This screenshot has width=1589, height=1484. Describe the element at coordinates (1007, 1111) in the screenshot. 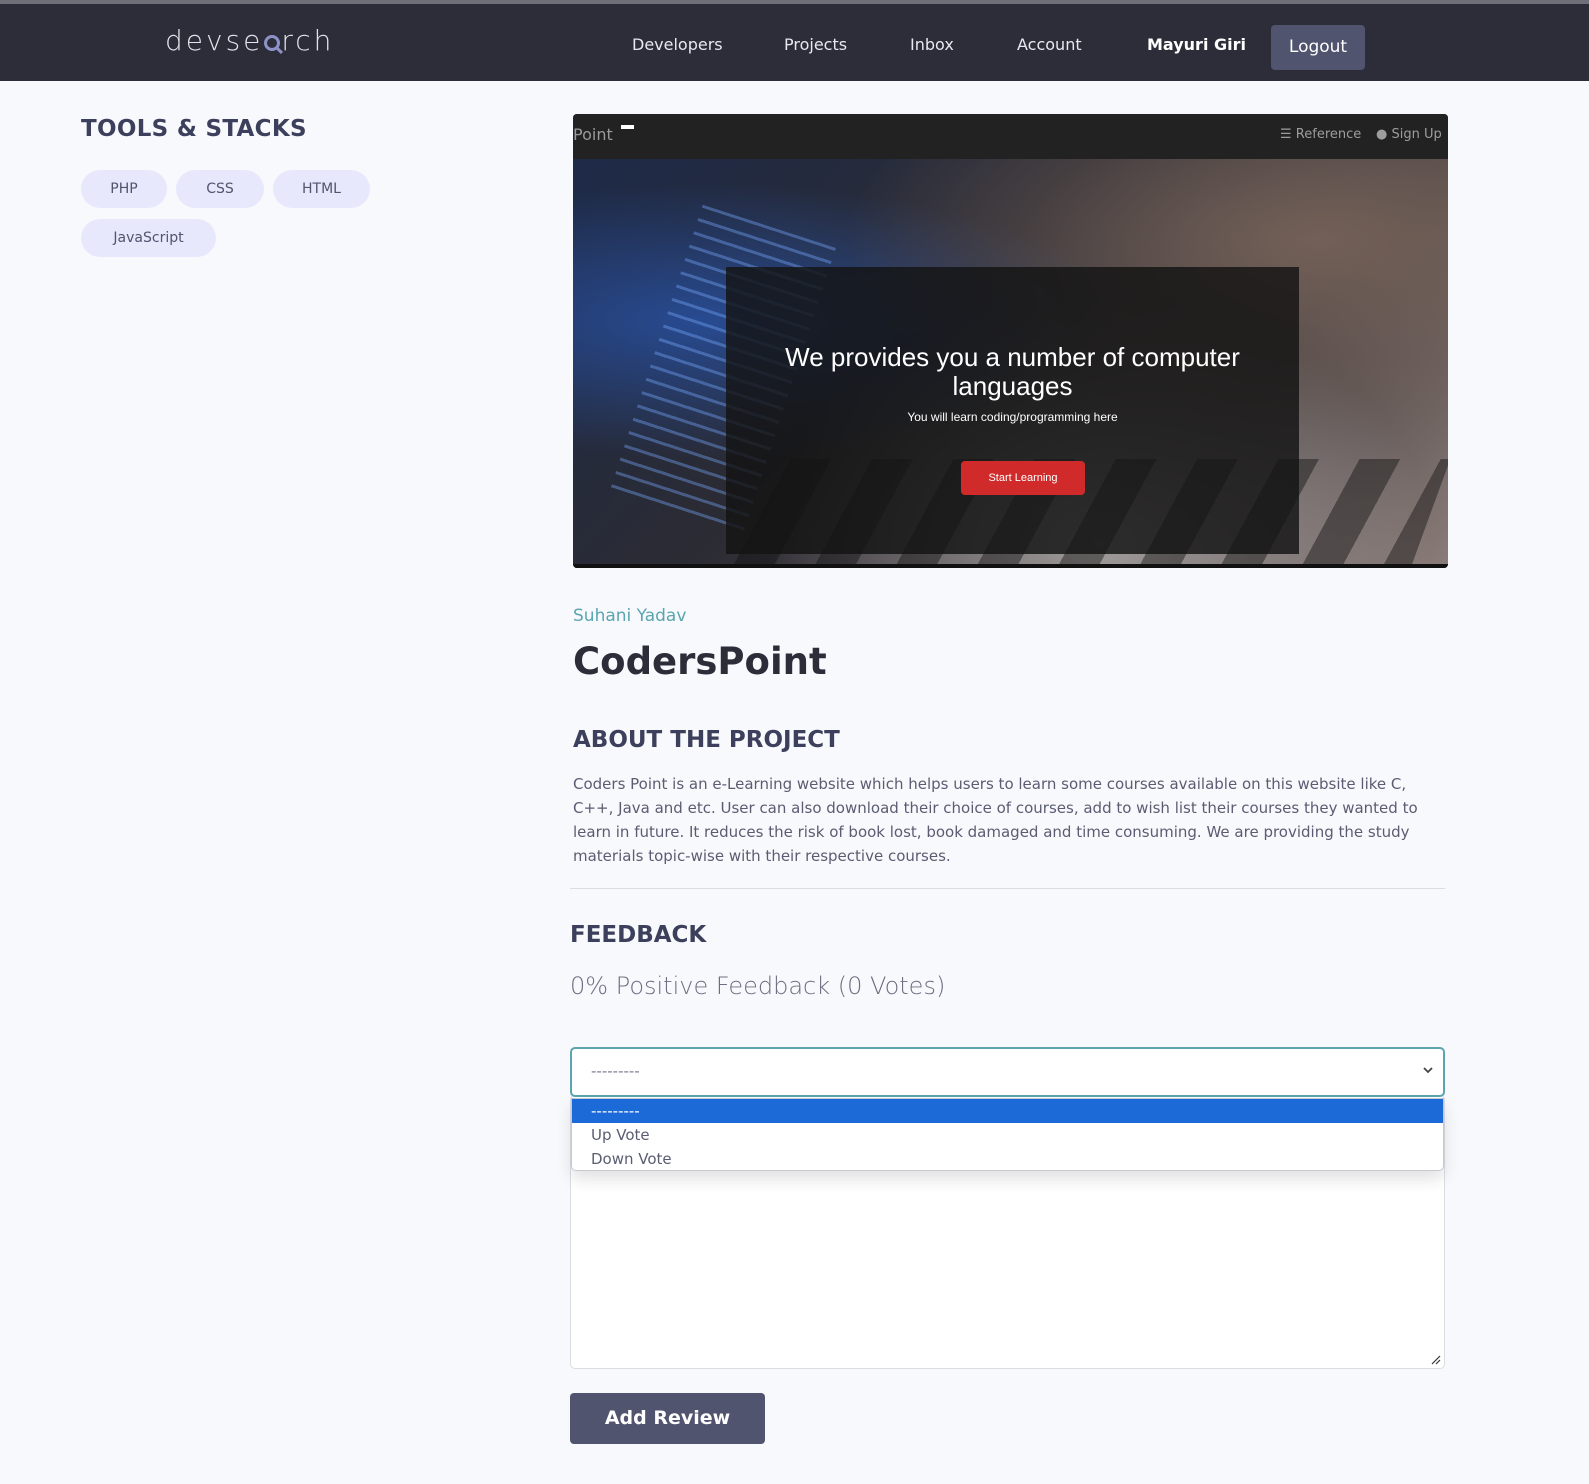

I see `option-empty: ---------` at that location.